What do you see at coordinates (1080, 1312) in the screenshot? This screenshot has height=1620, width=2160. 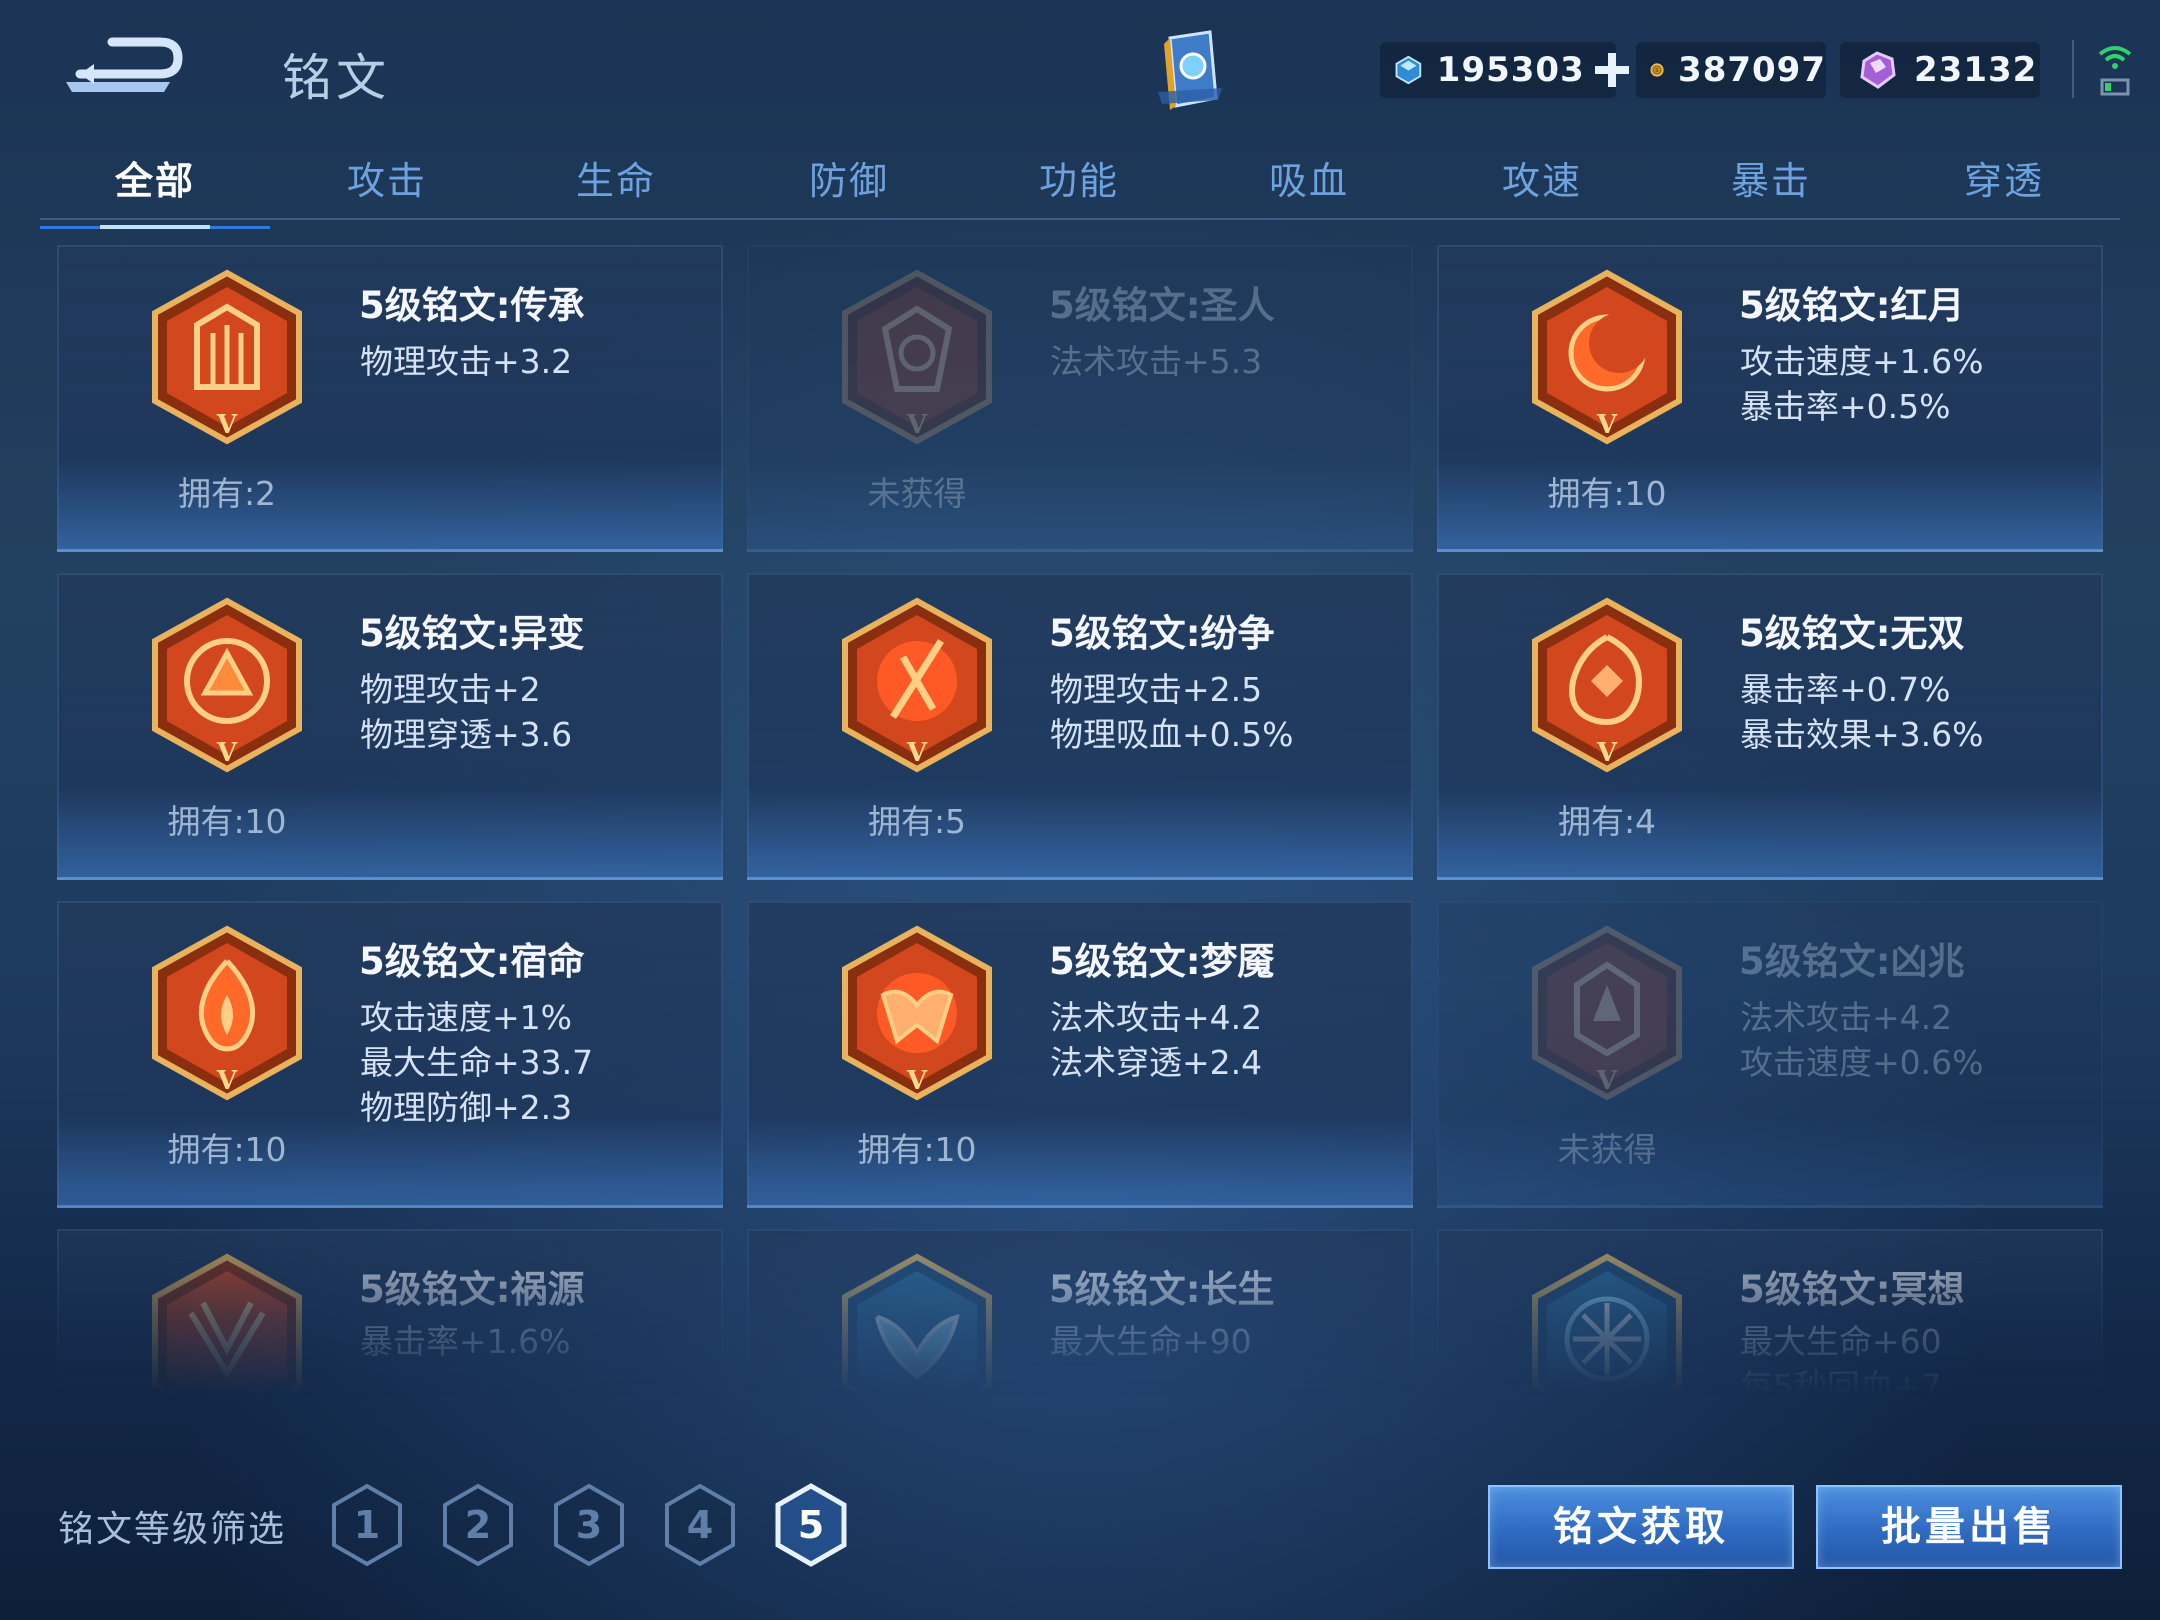 I see `rune-card: V 5级铭文:长生 最大生命+90` at bounding box center [1080, 1312].